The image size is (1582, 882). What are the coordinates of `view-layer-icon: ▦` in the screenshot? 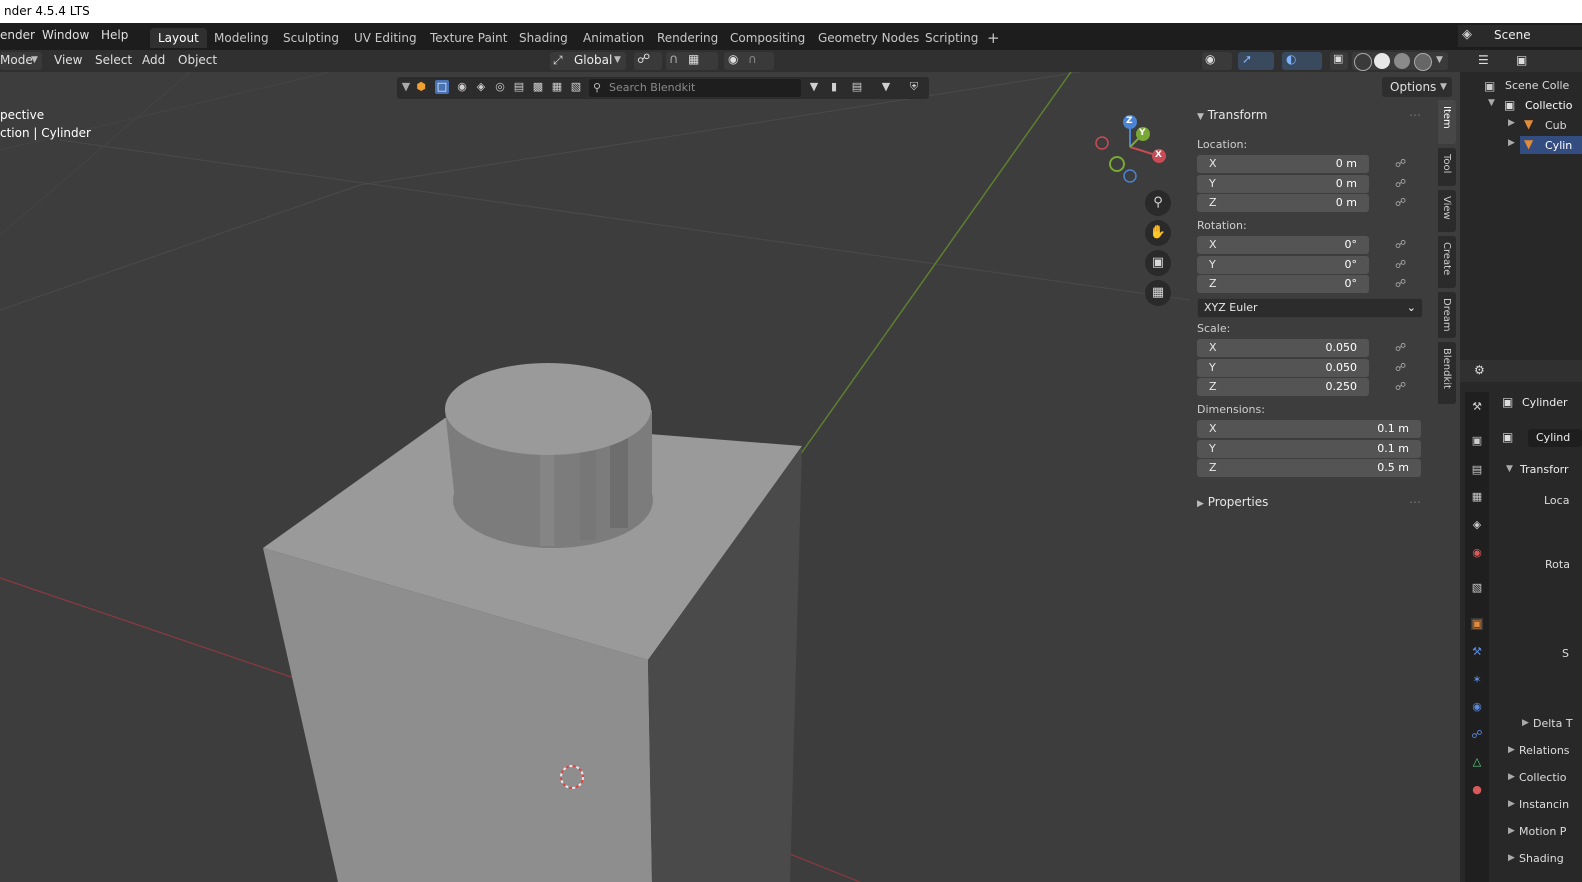 It's located at (1477, 497).